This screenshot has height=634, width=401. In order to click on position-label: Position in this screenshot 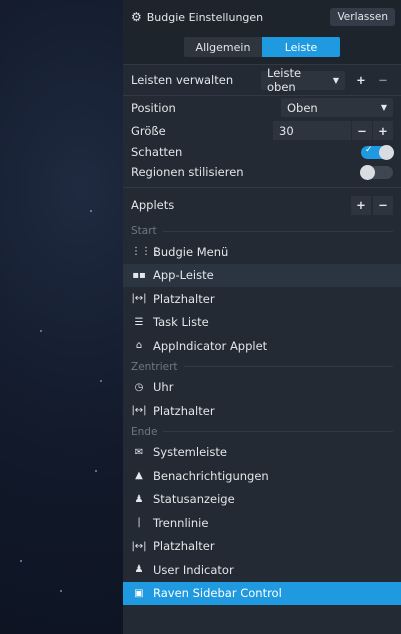, I will do `click(153, 107)`.